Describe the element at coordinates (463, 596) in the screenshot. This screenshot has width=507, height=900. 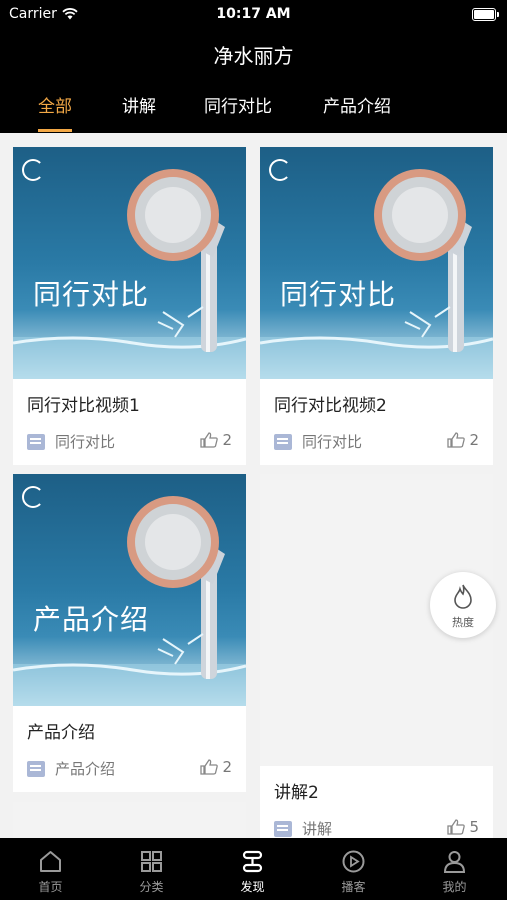
I see `flame-icon` at that location.